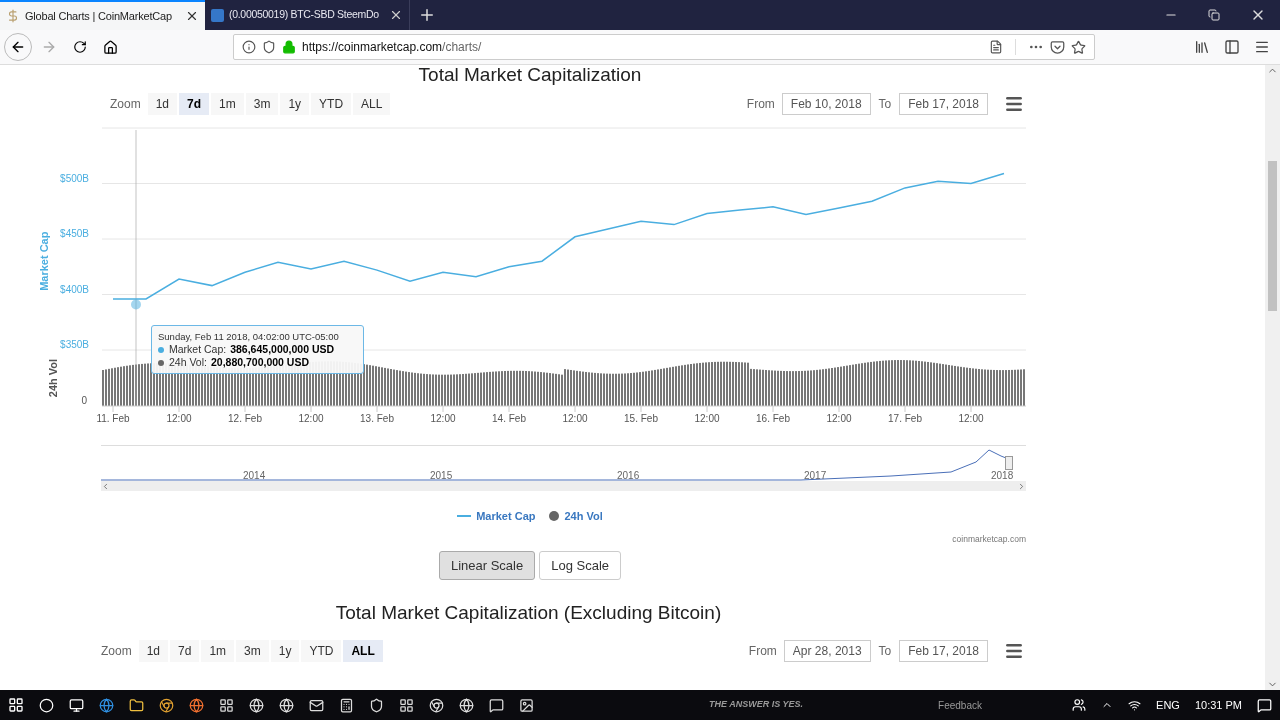 The width and height of the screenshot is (1280, 720). What do you see at coordinates (188, 362) in the screenshot?
I see `tooltip-label: 24h Vol:` at bounding box center [188, 362].